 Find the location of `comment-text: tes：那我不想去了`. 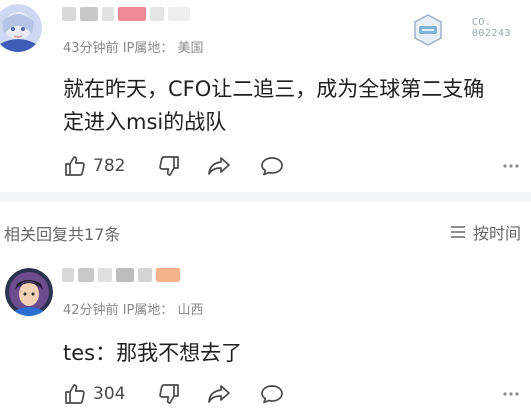

comment-text: tes：那我不想去了 is located at coordinates (289, 353).